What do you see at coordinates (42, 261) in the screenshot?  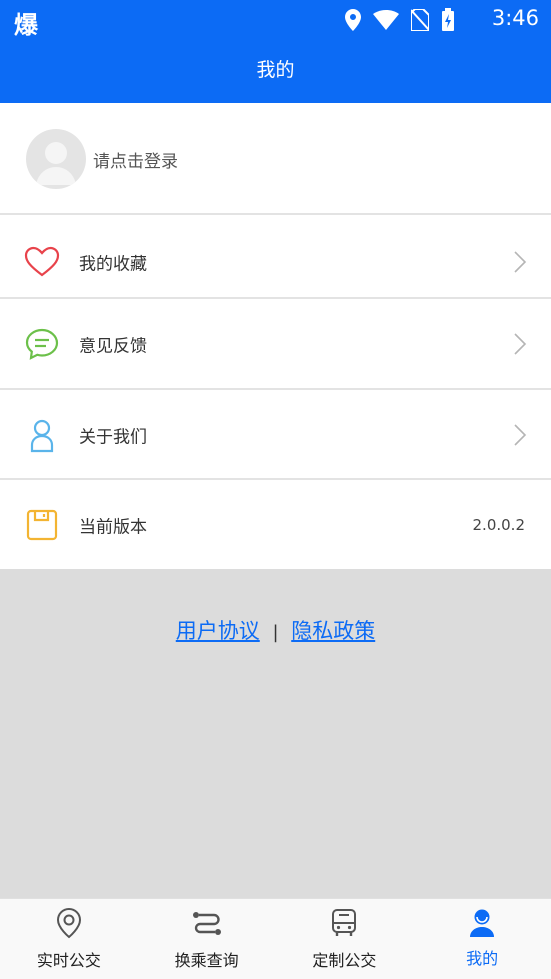 I see `heart-icon` at bounding box center [42, 261].